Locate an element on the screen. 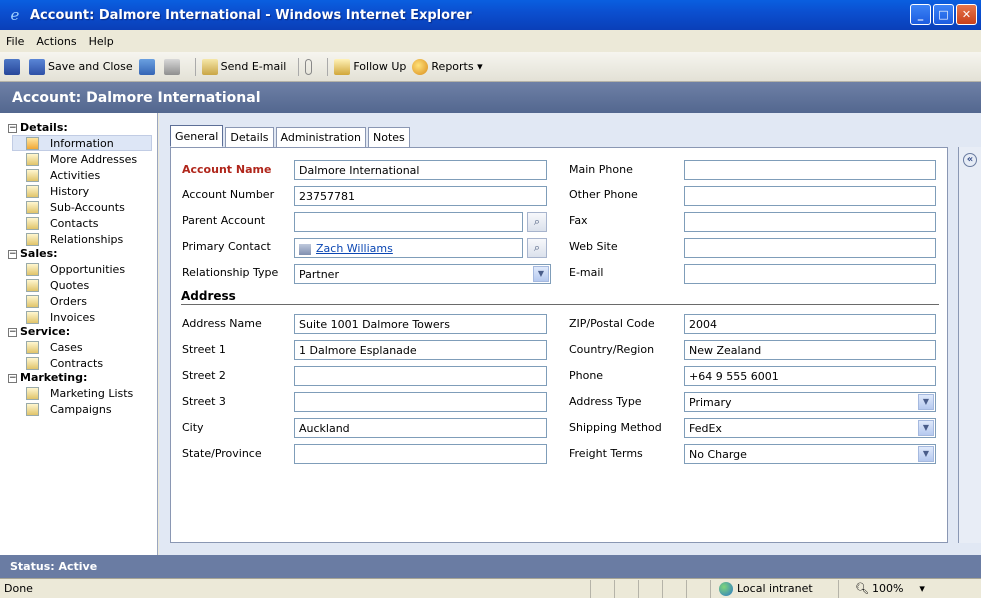  nav-item-label: Information is located at coordinates (82, 143).